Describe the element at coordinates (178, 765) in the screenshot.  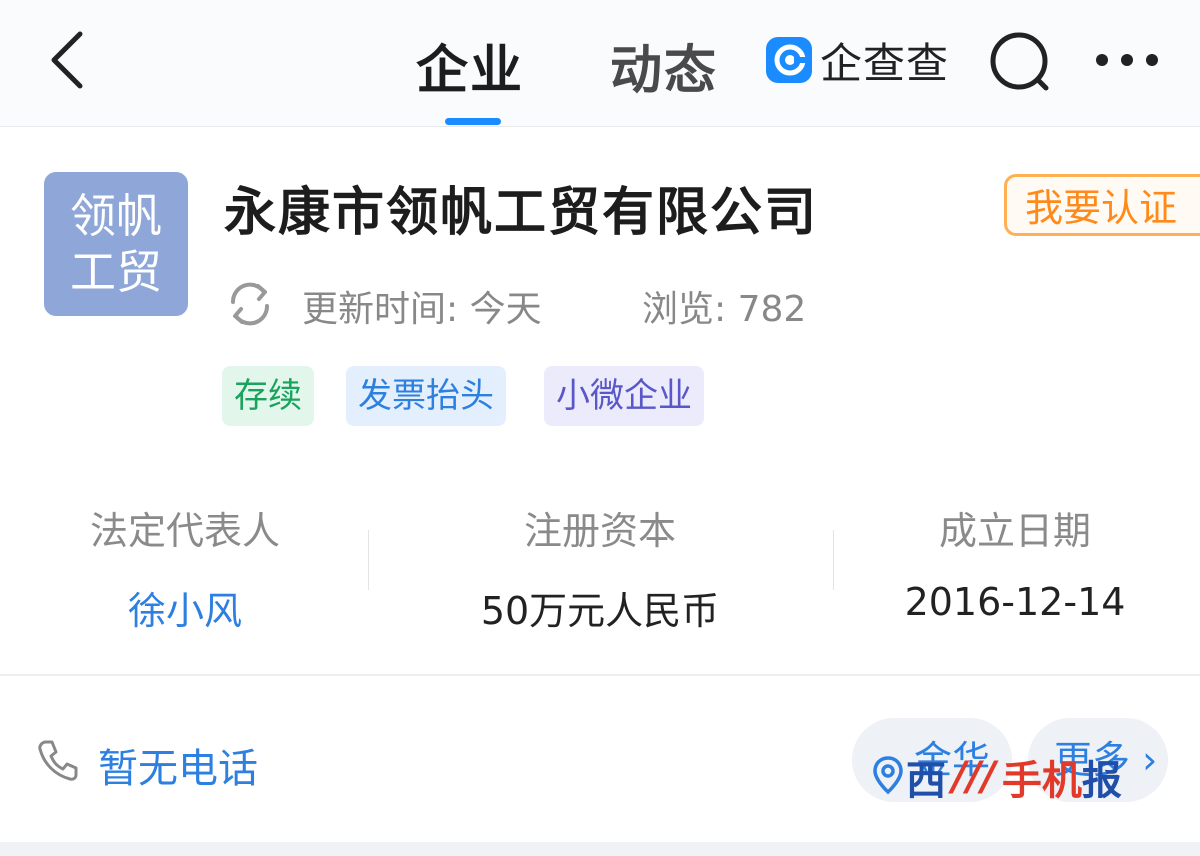
I see `phone-link: 暂无电话` at that location.